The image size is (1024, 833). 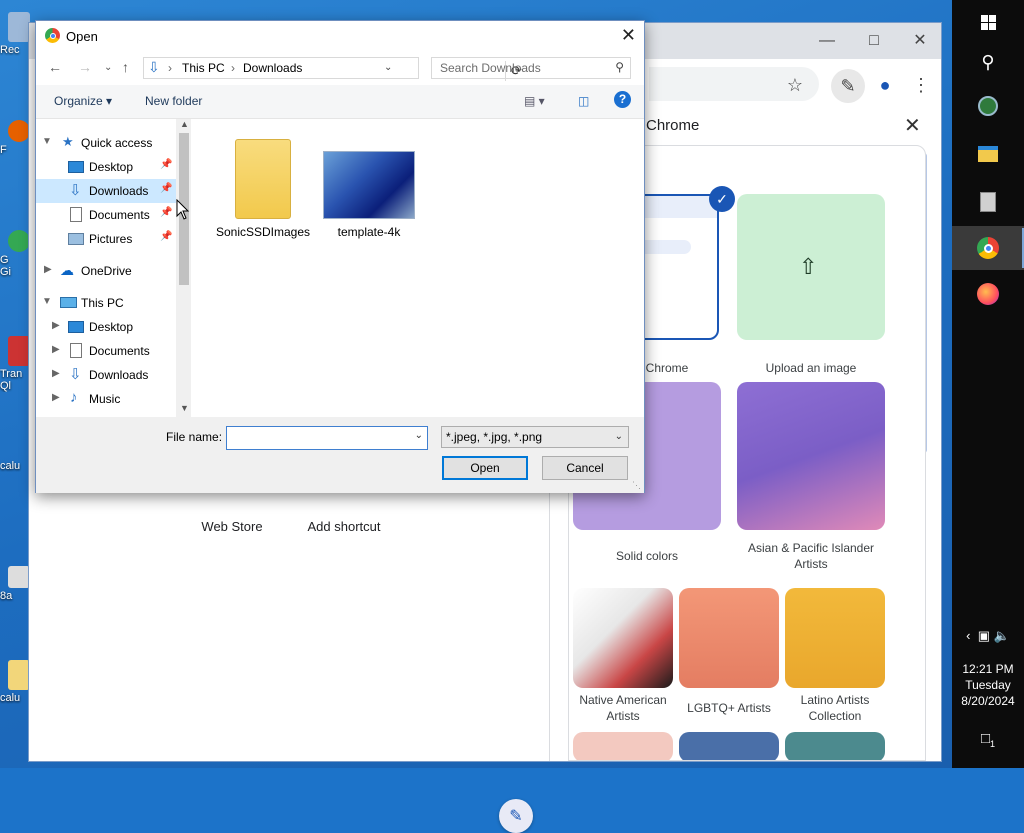 I want to click on tile-lgbtq, so click(x=729, y=638).